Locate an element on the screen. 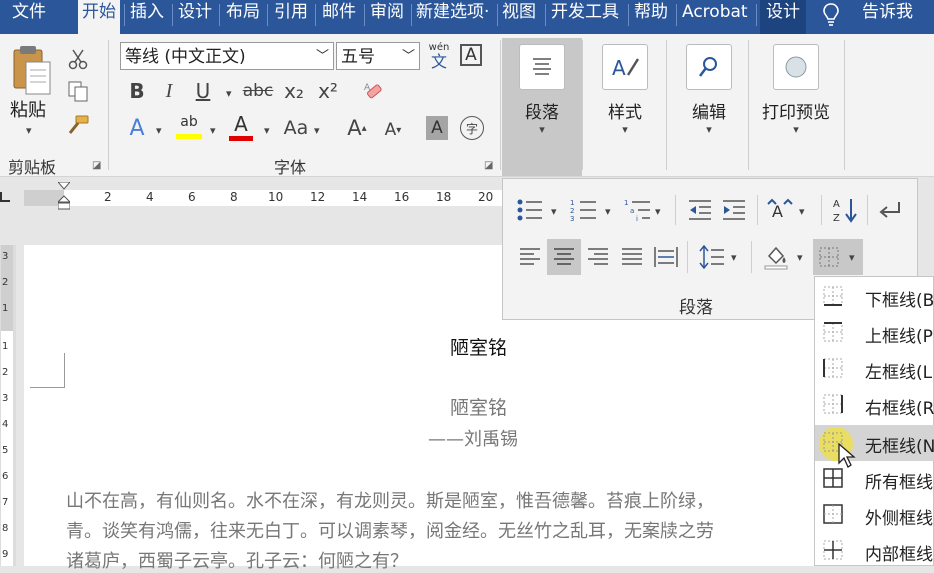 The image size is (934, 573). tab-stop-selector-icon is located at coordinates (5, 197).